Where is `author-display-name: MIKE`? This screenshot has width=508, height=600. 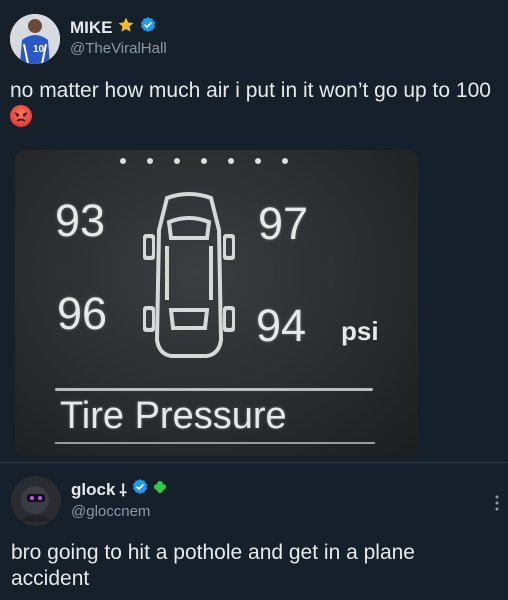
author-display-name: MIKE is located at coordinates (91, 28).